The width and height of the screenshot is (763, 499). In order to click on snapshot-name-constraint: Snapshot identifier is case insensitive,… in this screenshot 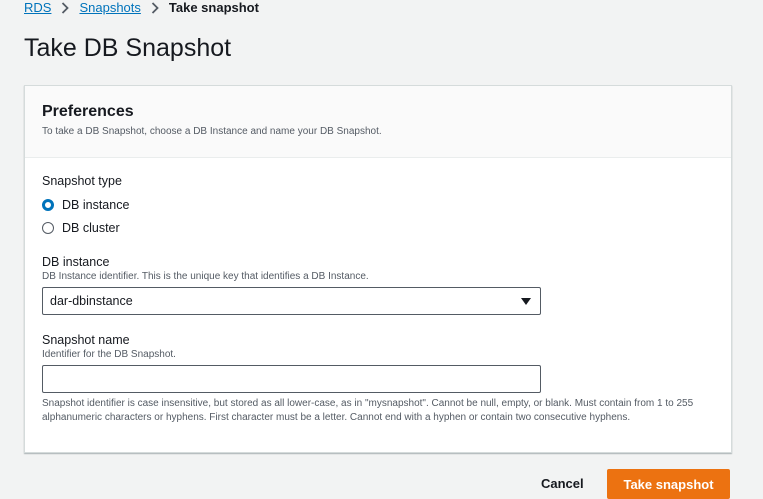, I will do `click(368, 410)`.